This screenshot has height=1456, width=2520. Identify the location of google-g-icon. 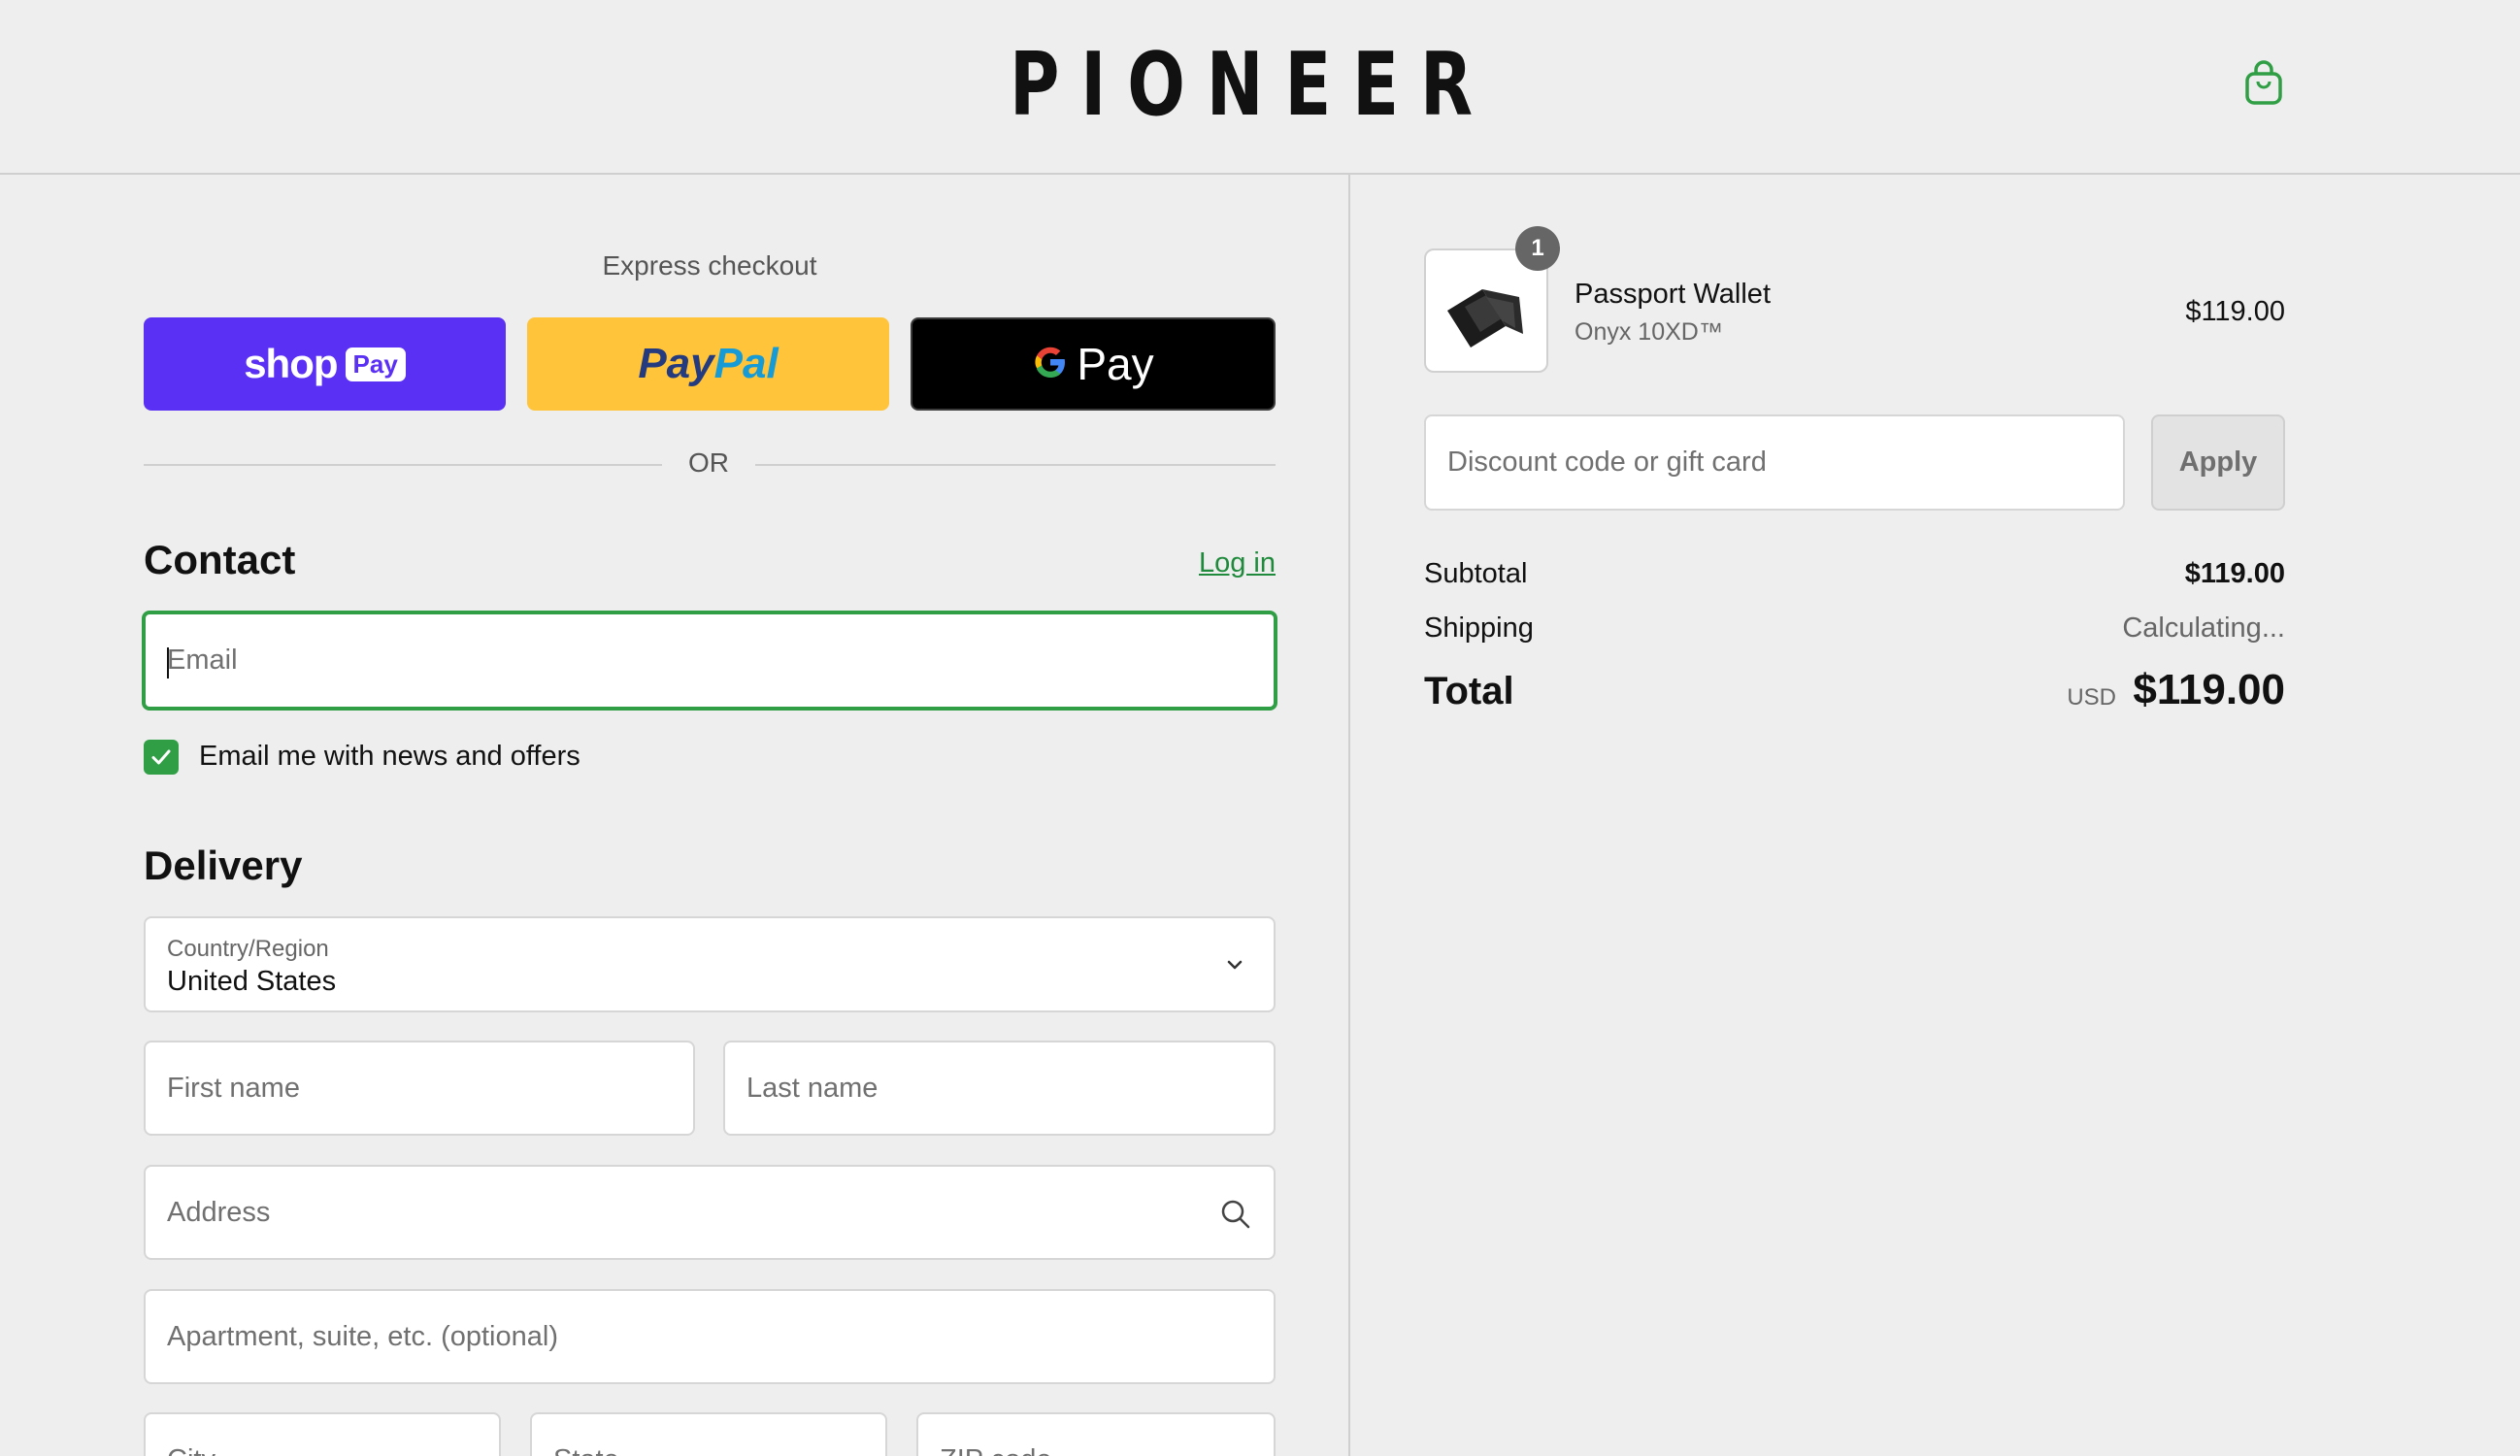
(1050, 364).